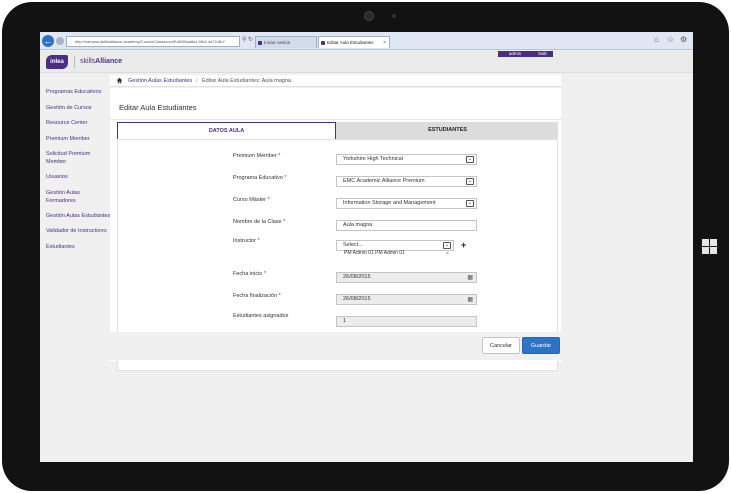 This screenshot has height=493, width=731. I want to click on nombre-input: Aula magna, so click(406, 225).